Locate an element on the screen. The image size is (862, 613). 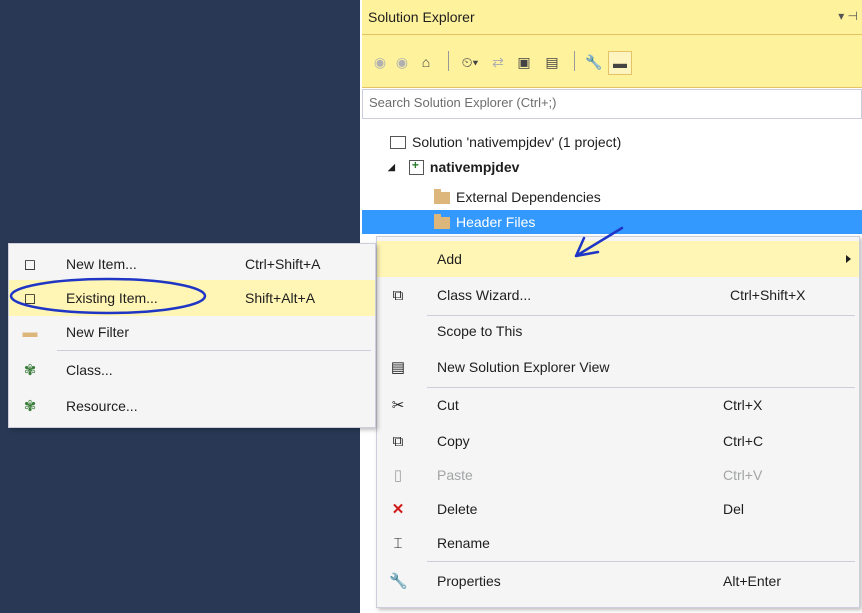
annotation-overlay is located at coordinates (316, 270).